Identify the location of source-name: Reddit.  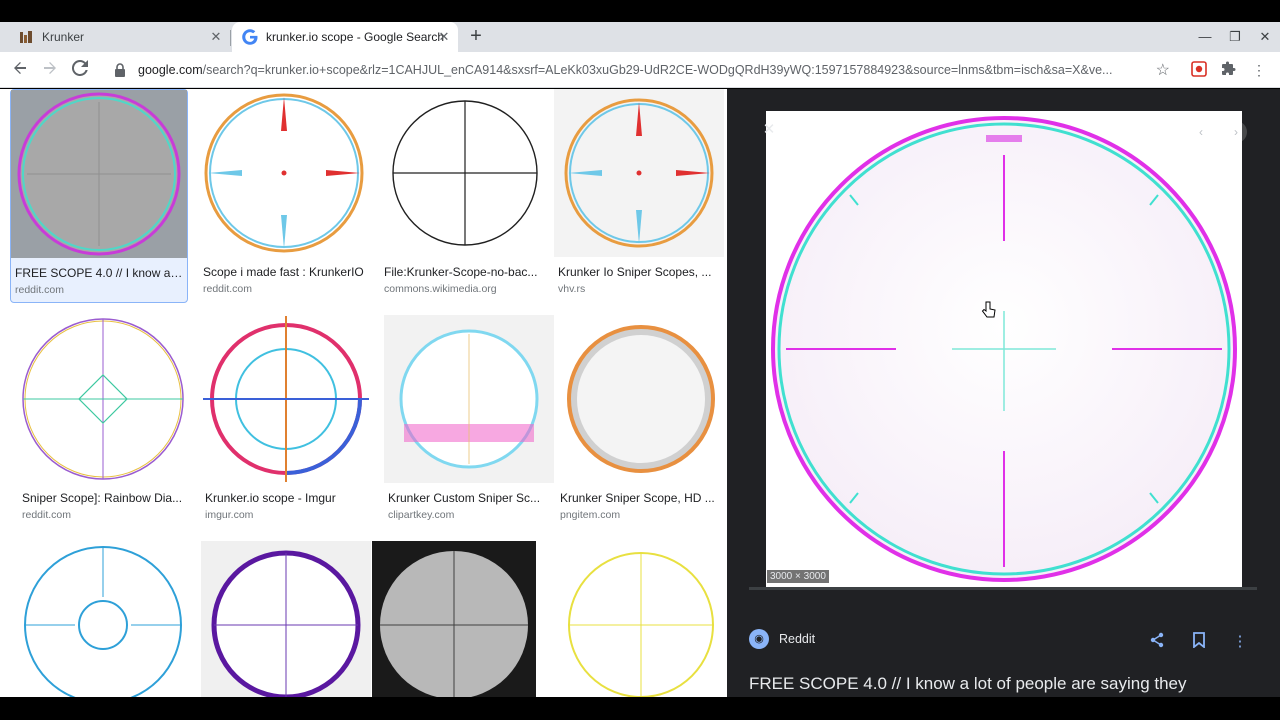
(797, 639).